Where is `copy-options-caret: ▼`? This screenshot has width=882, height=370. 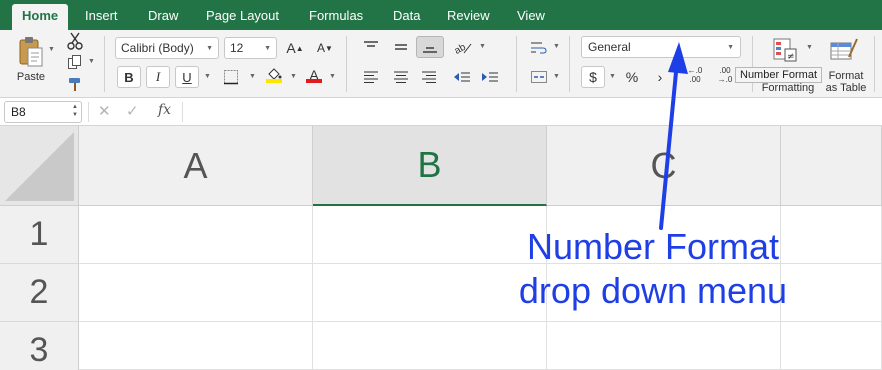
copy-options-caret: ▼ is located at coordinates (91, 61).